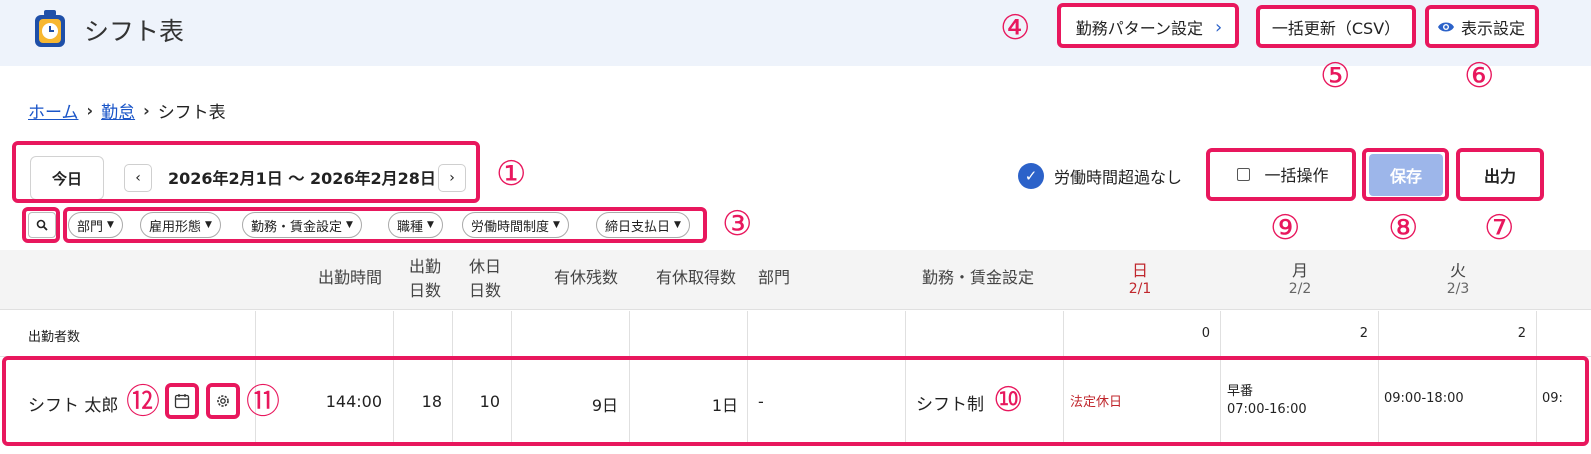 The width and height of the screenshot is (1591, 454). I want to click on breadcrumb-attendance-link: 勤怠, so click(118, 110).